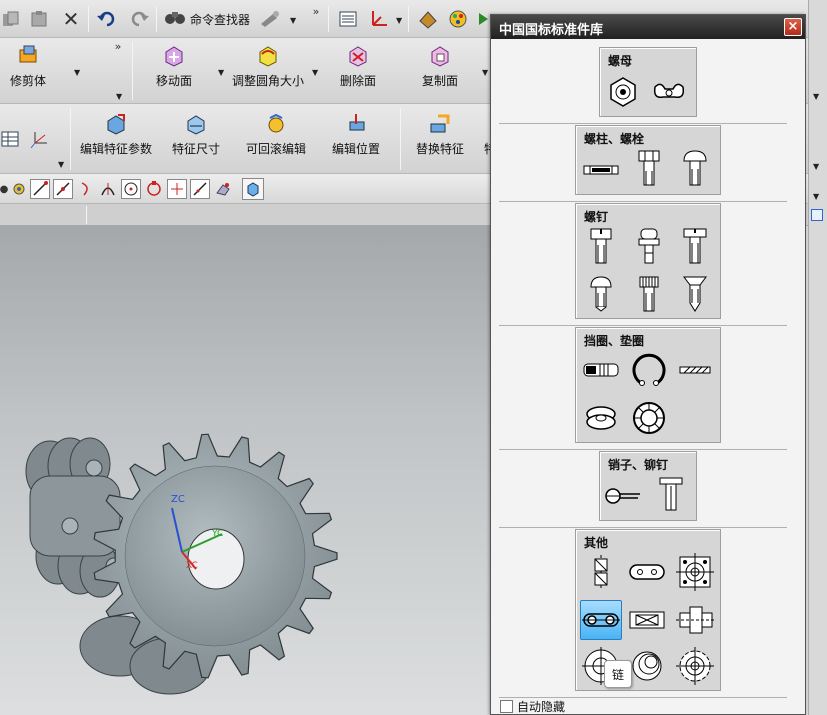 The height and width of the screenshot is (715, 827). What do you see at coordinates (154, 189) in the screenshot?
I see `quadrant-snap-icon` at bounding box center [154, 189].